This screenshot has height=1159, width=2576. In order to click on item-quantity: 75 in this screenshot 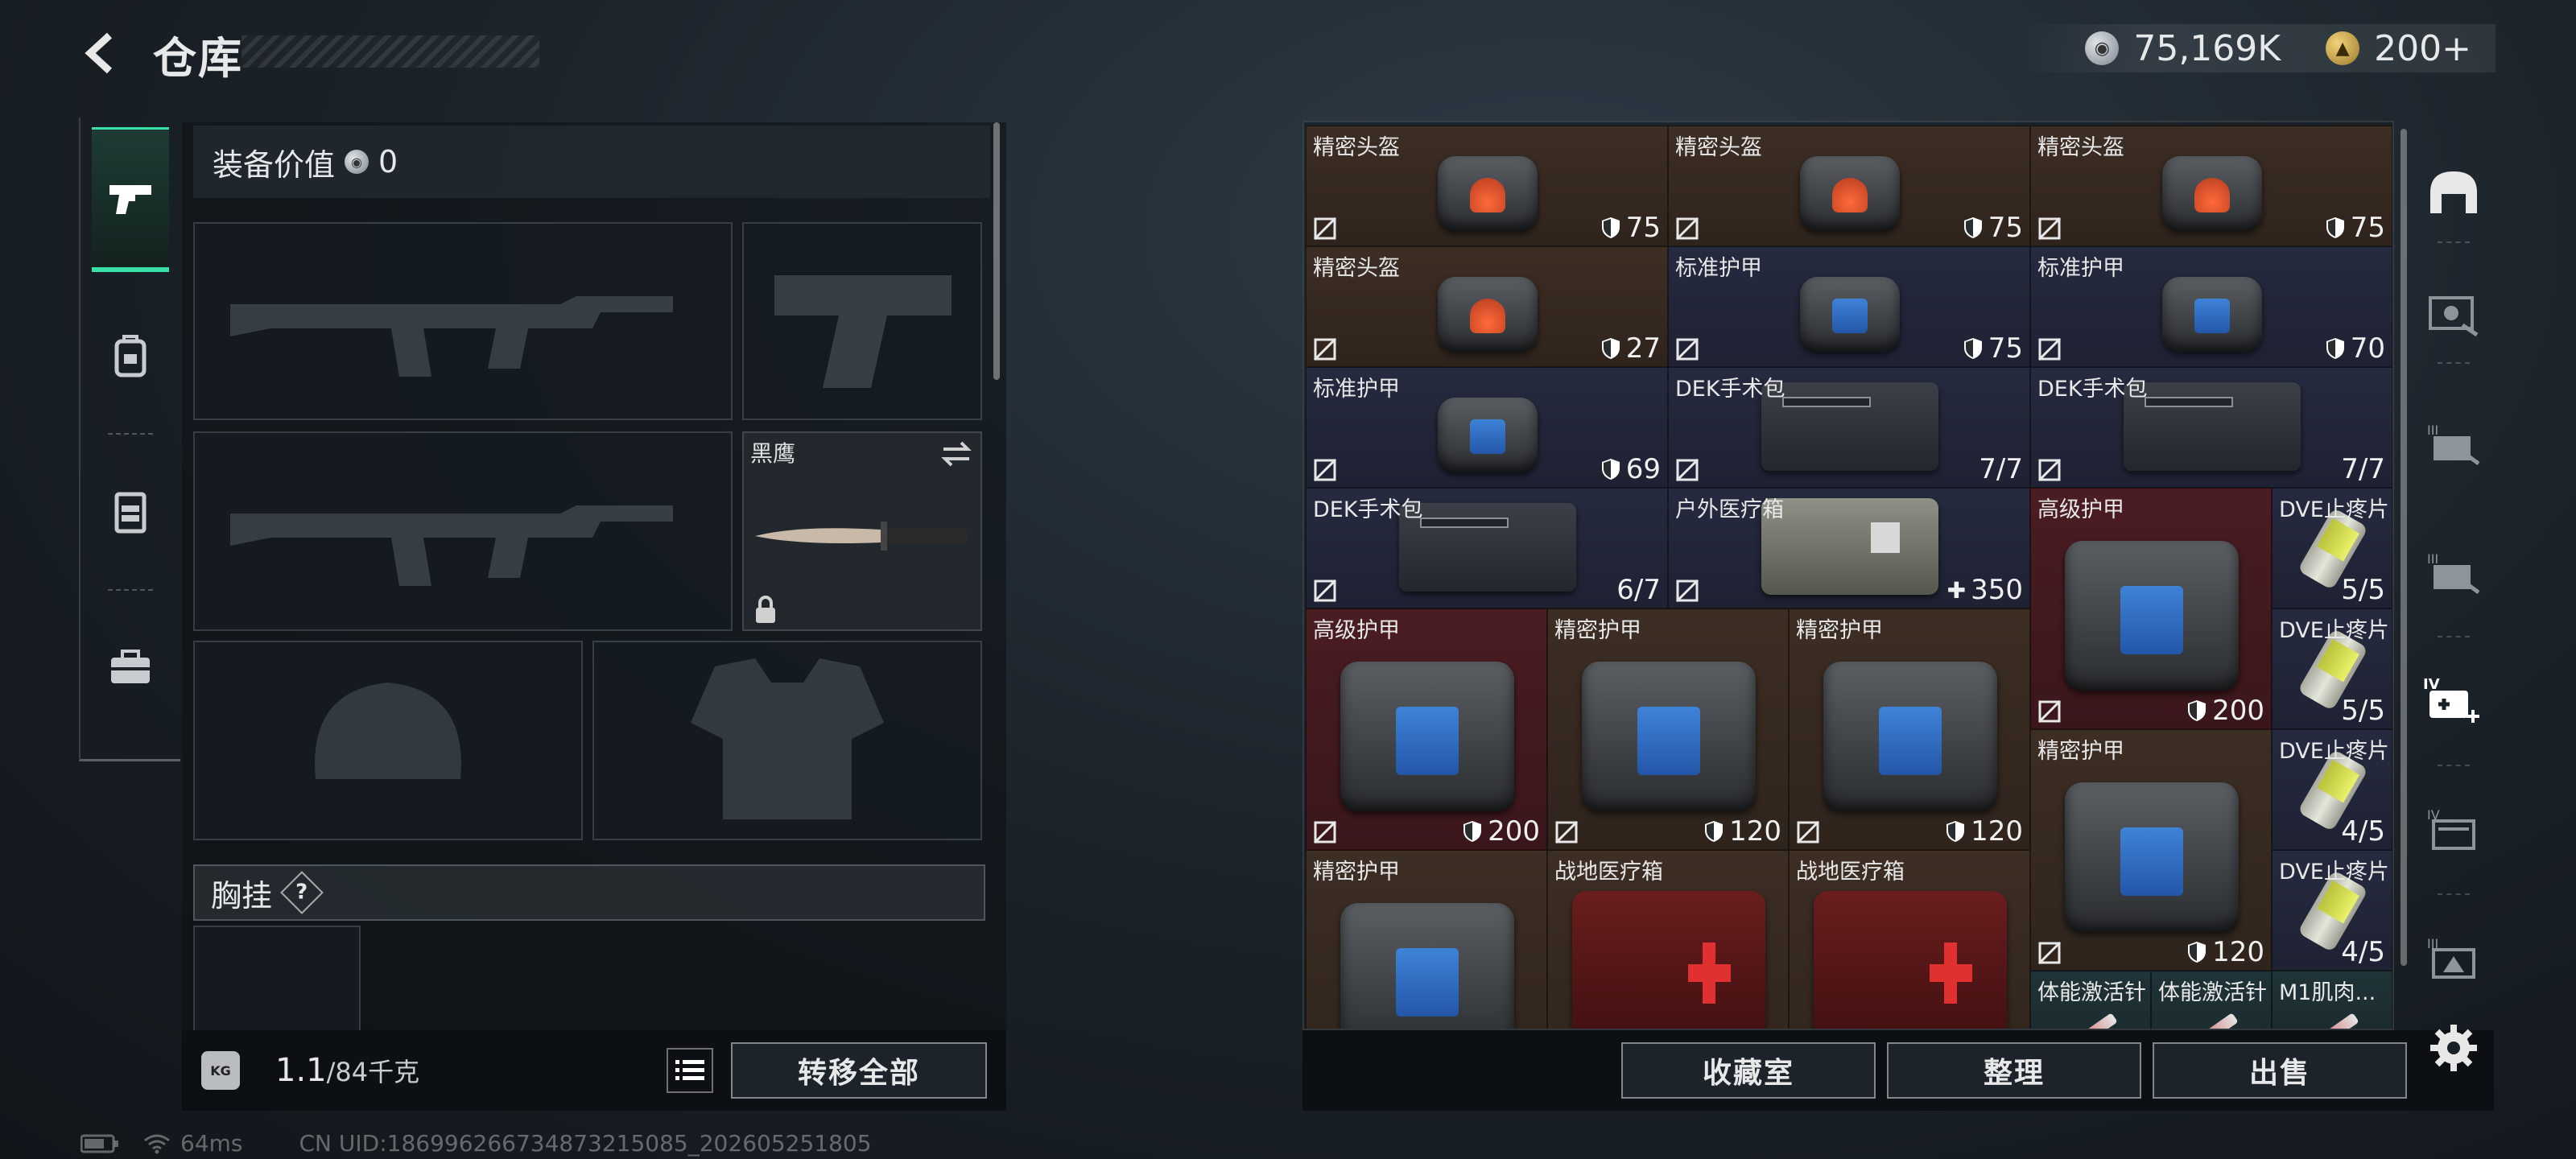, I will do `click(1993, 228)`.